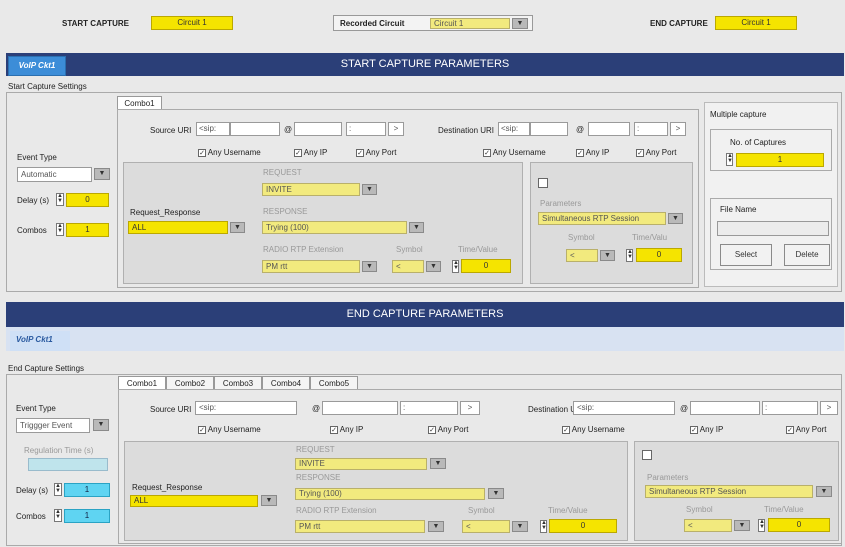 This screenshot has width=845, height=547. I want to click on source-port-field: :, so click(366, 129).